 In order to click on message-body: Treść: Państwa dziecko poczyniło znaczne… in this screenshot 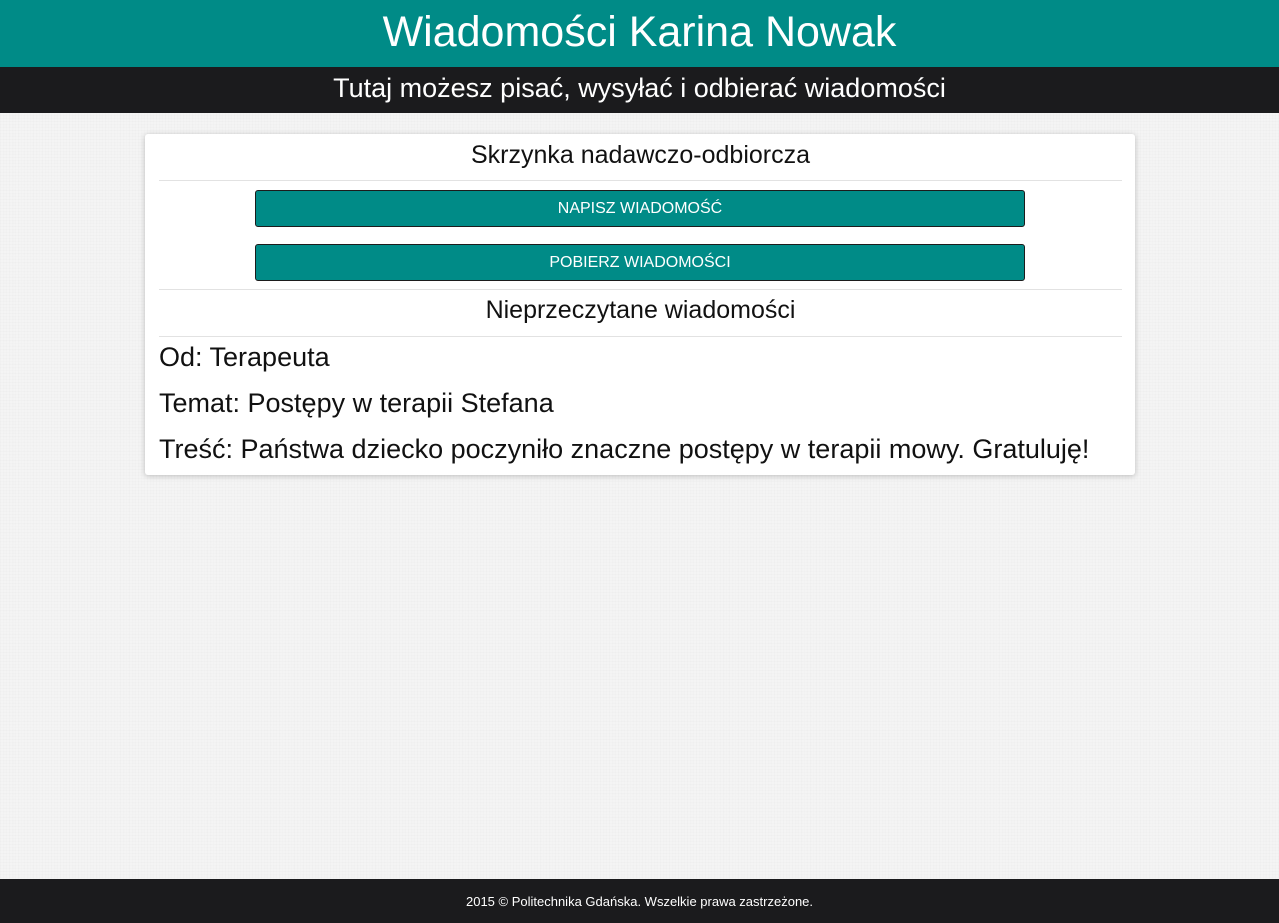, I will do `click(624, 449)`.